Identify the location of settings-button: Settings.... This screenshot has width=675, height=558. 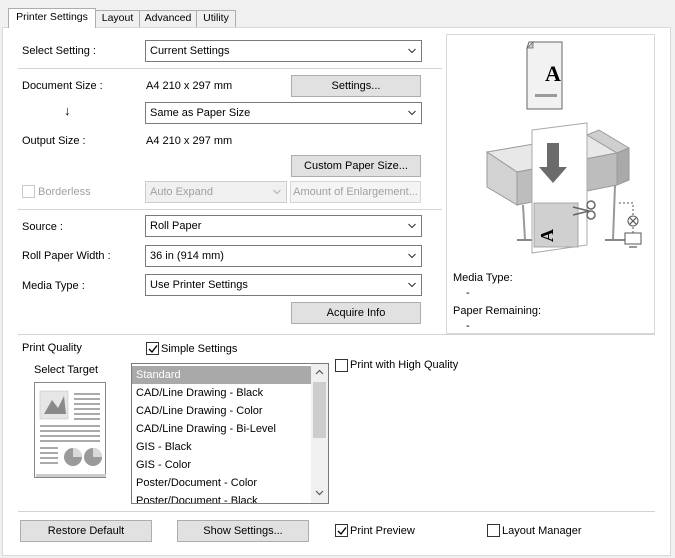
(356, 86).